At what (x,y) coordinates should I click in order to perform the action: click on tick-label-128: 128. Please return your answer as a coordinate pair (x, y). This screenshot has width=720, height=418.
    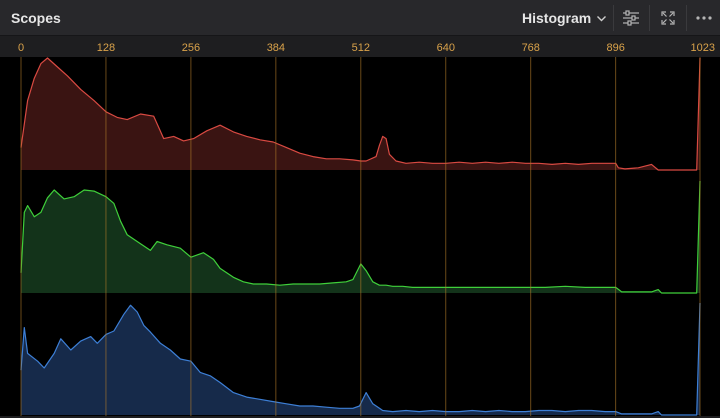
    Looking at the image, I should click on (106, 48).